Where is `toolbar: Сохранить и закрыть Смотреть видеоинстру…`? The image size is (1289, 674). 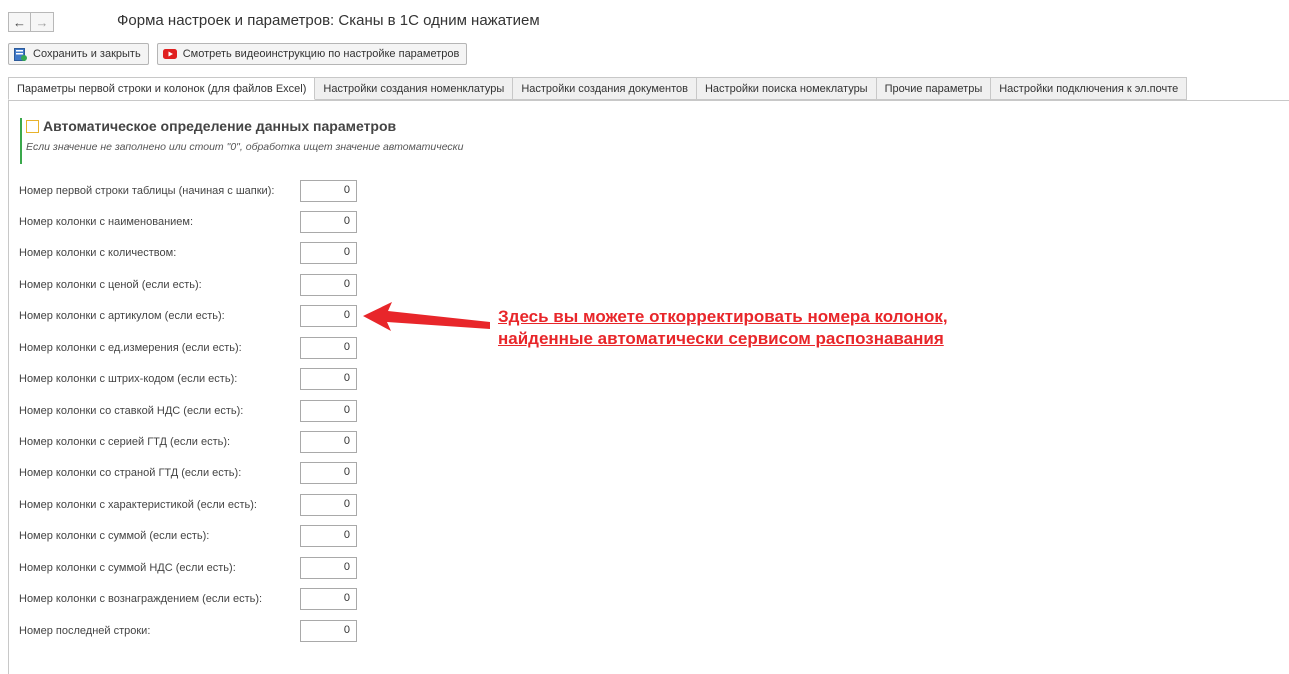
toolbar: Сохранить и закрыть Смотреть видеоинстру… is located at coordinates (238, 54).